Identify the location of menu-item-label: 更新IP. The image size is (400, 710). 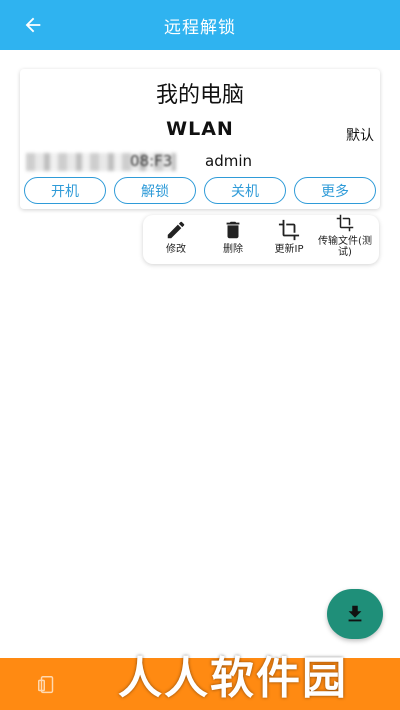
(289, 249).